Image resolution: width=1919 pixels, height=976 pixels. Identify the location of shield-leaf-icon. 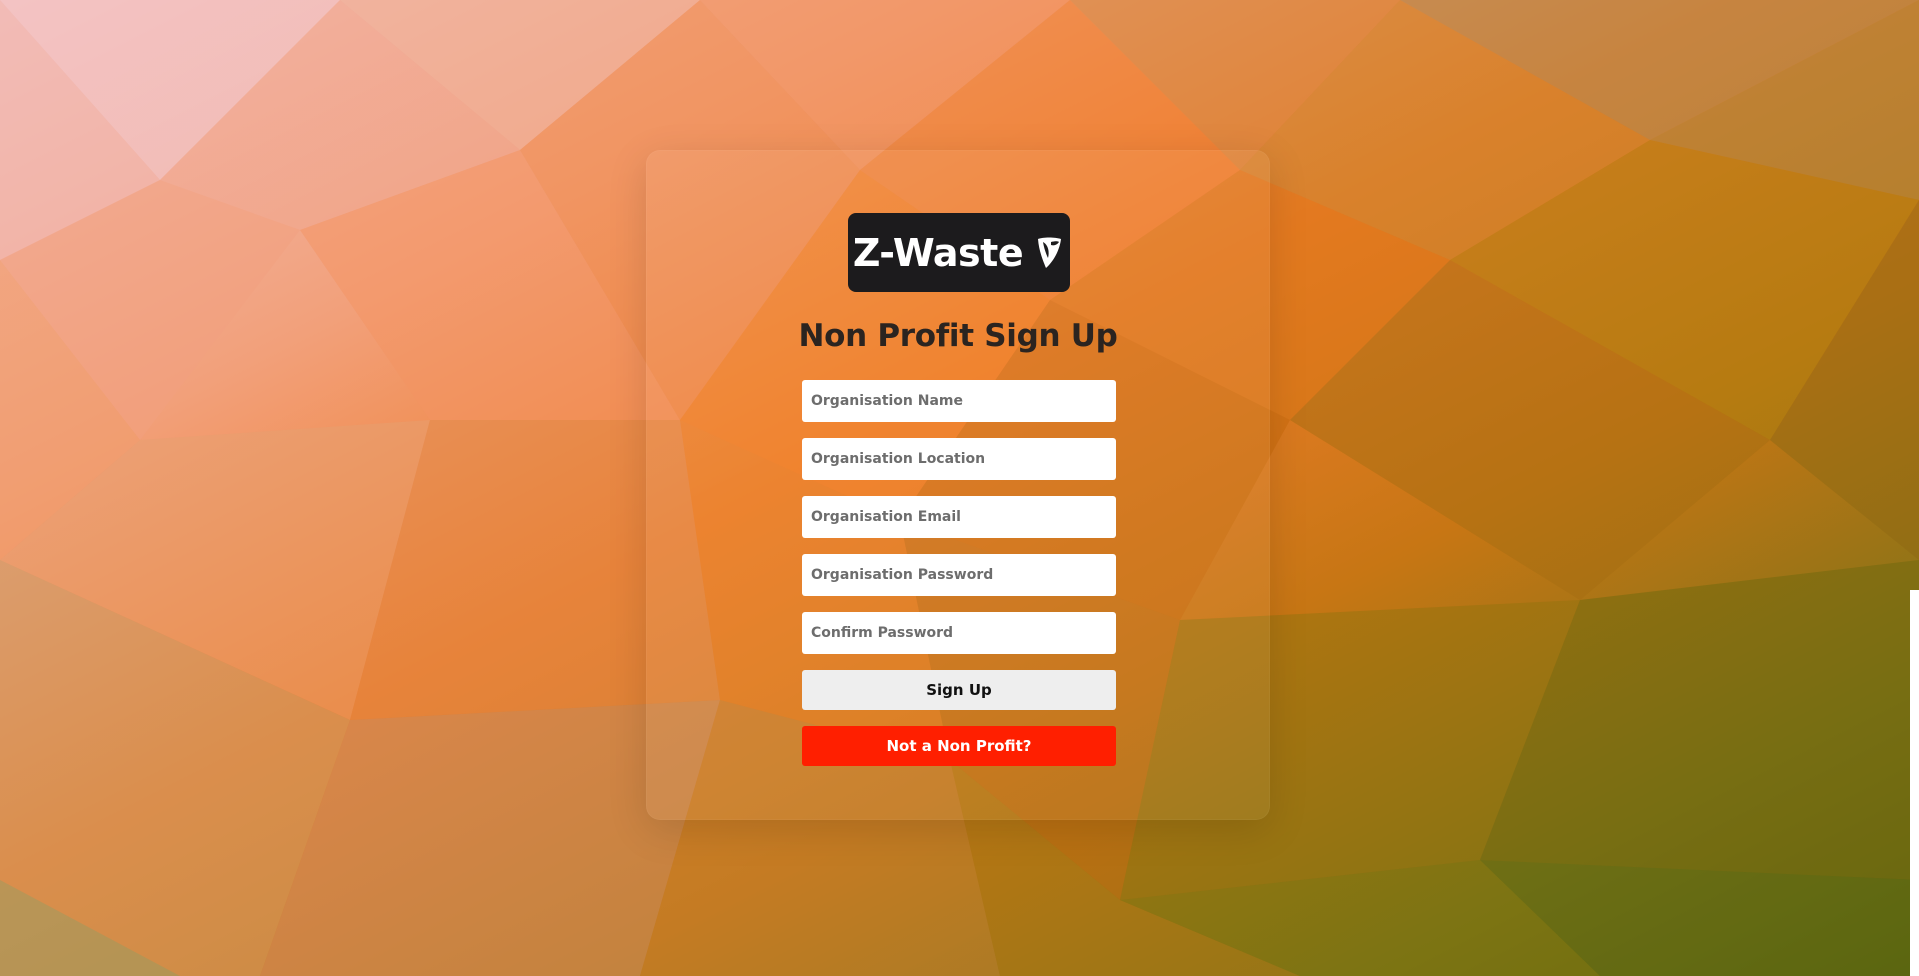
(1050, 252).